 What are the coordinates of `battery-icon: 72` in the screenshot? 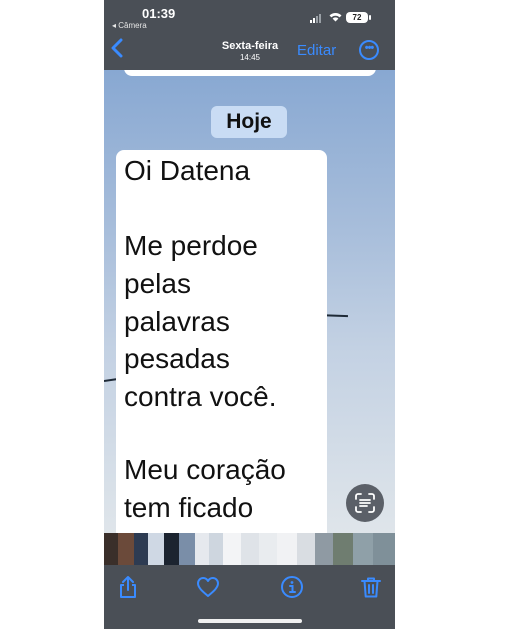 It's located at (357, 17).